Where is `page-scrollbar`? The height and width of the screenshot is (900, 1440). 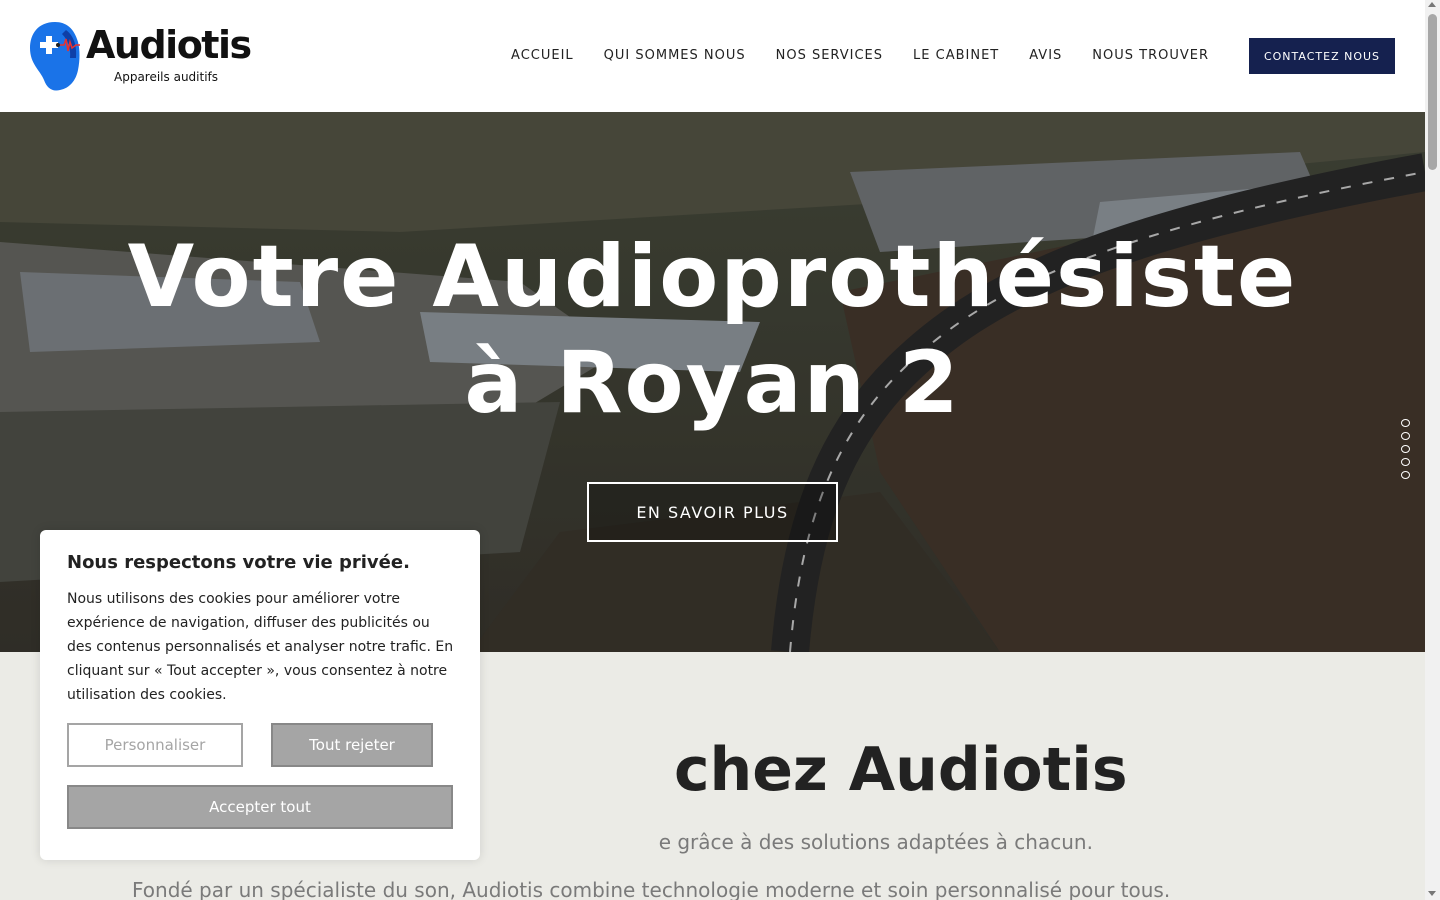
page-scrollbar is located at coordinates (1432, 450).